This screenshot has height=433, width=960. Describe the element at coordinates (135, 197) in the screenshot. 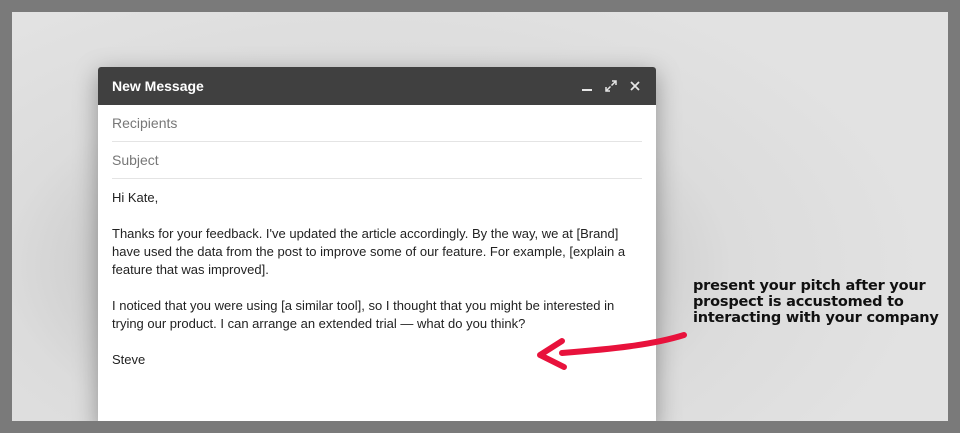

I see `message-greeting: Hi Kate,` at that location.